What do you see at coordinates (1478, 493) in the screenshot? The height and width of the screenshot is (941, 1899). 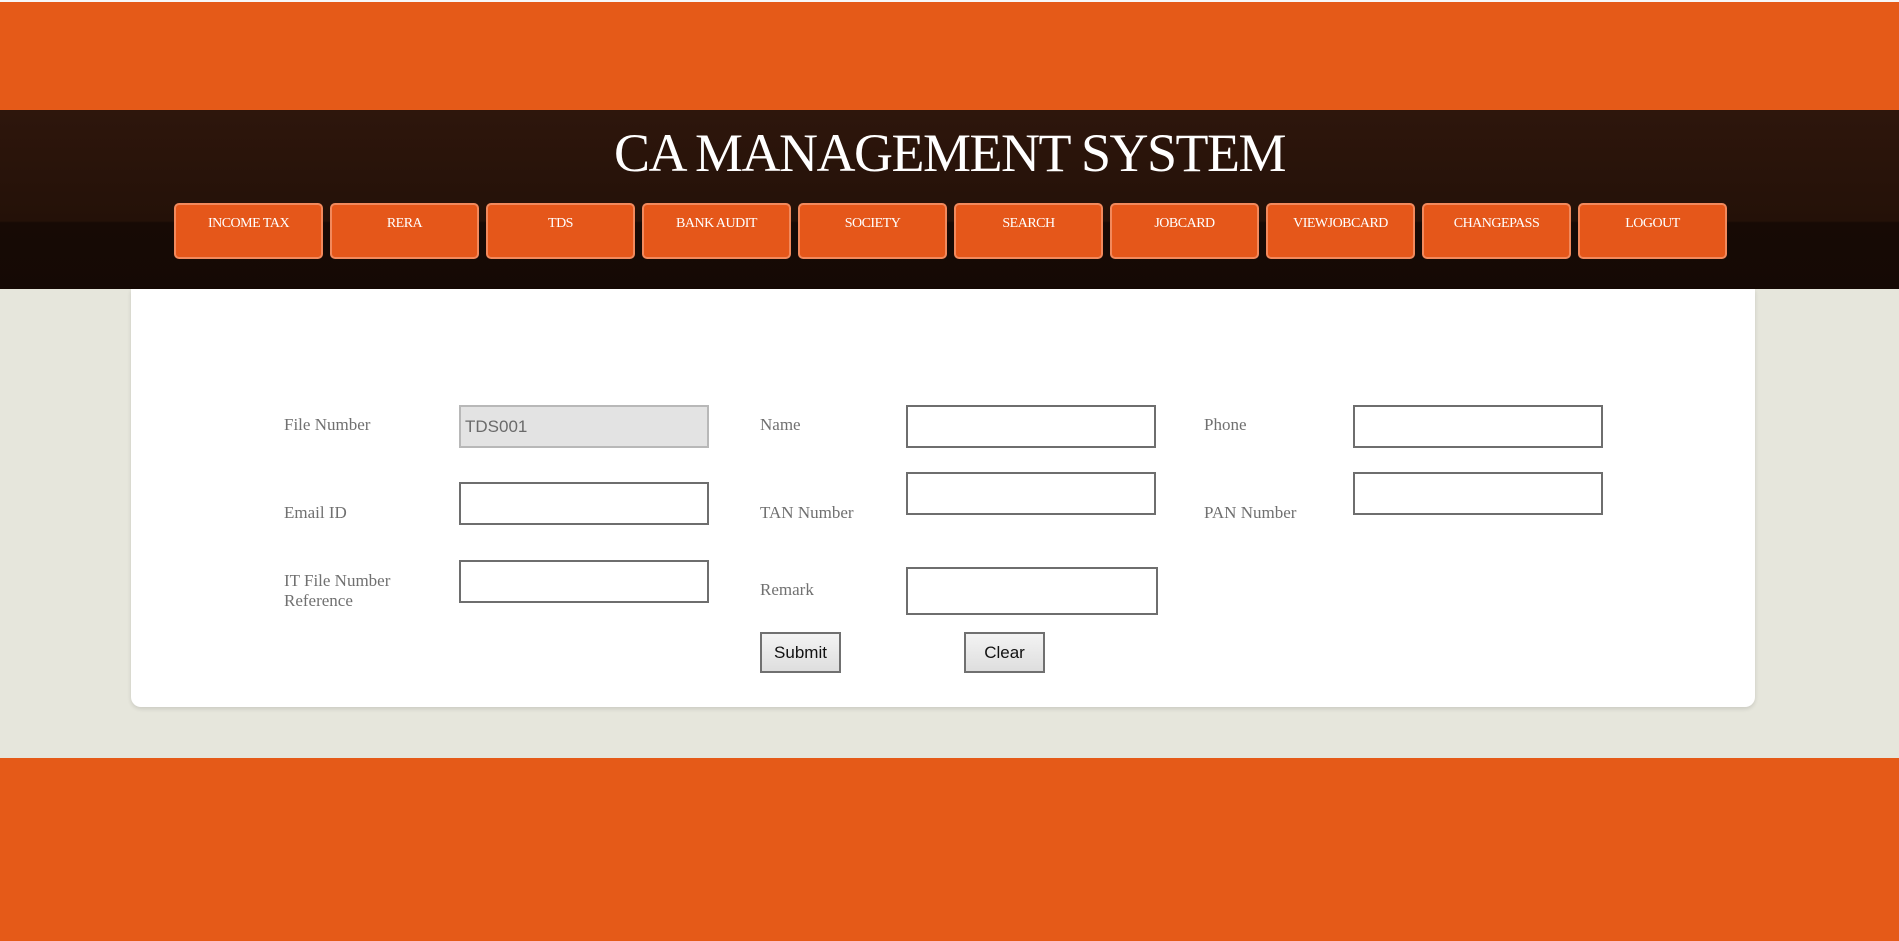 I see `pan-number-field` at bounding box center [1478, 493].